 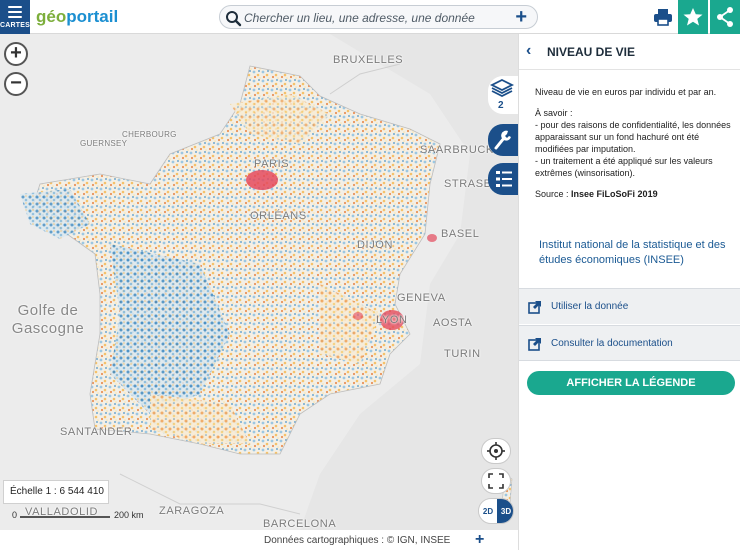 I want to click on scale-bar-km: 200 km, so click(x=129, y=515).